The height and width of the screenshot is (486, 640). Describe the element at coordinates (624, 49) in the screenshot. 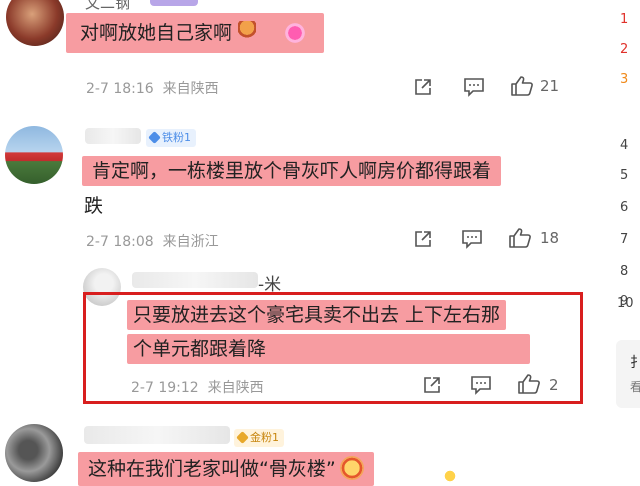

I see `rank-number: 2` at that location.